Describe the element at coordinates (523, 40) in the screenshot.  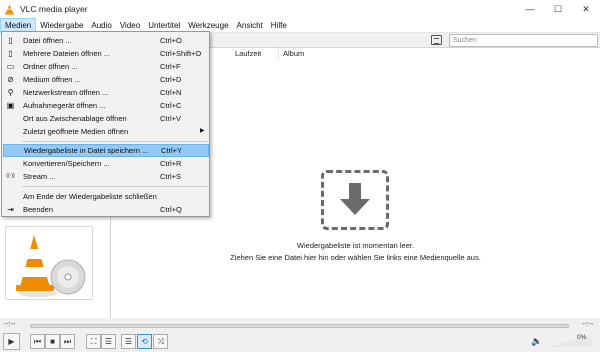
I see `search-input: Suchen` at that location.